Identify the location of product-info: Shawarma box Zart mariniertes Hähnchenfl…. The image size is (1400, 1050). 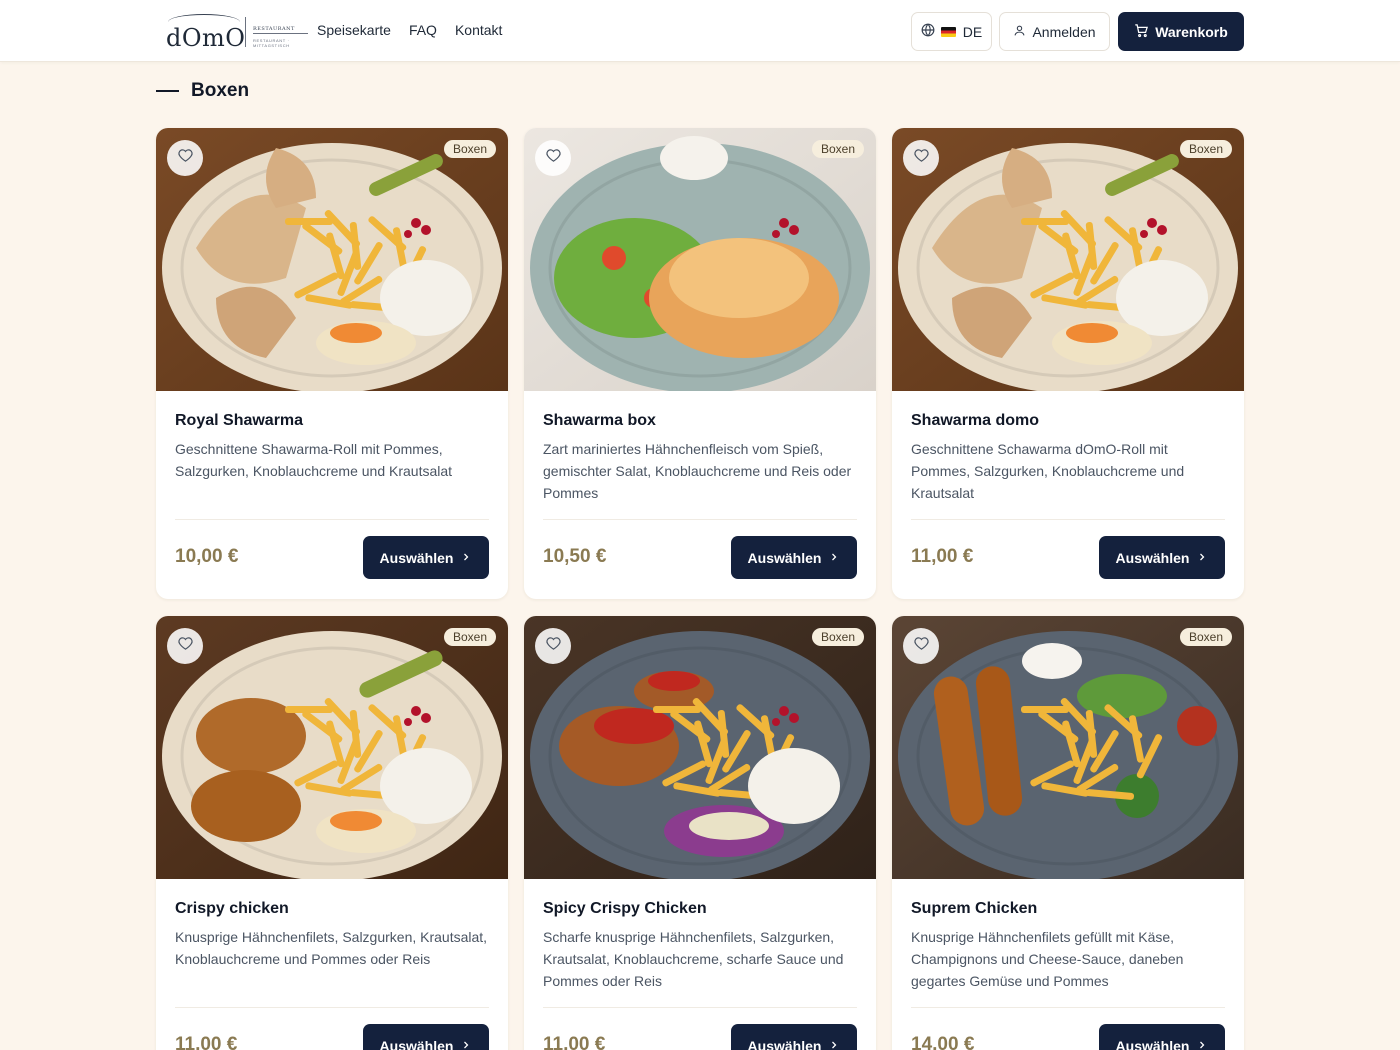
(700, 449).